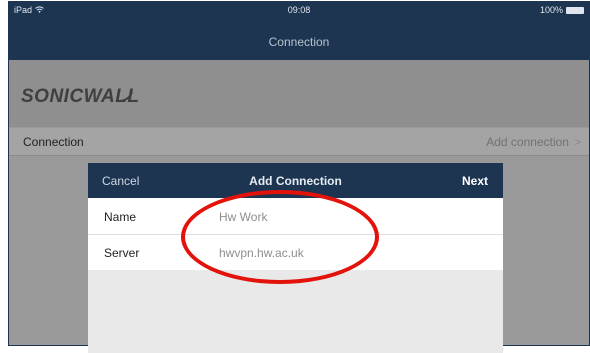 The height and width of the screenshot is (353, 590). I want to click on add-connection-link: Add connection >, so click(533, 142).